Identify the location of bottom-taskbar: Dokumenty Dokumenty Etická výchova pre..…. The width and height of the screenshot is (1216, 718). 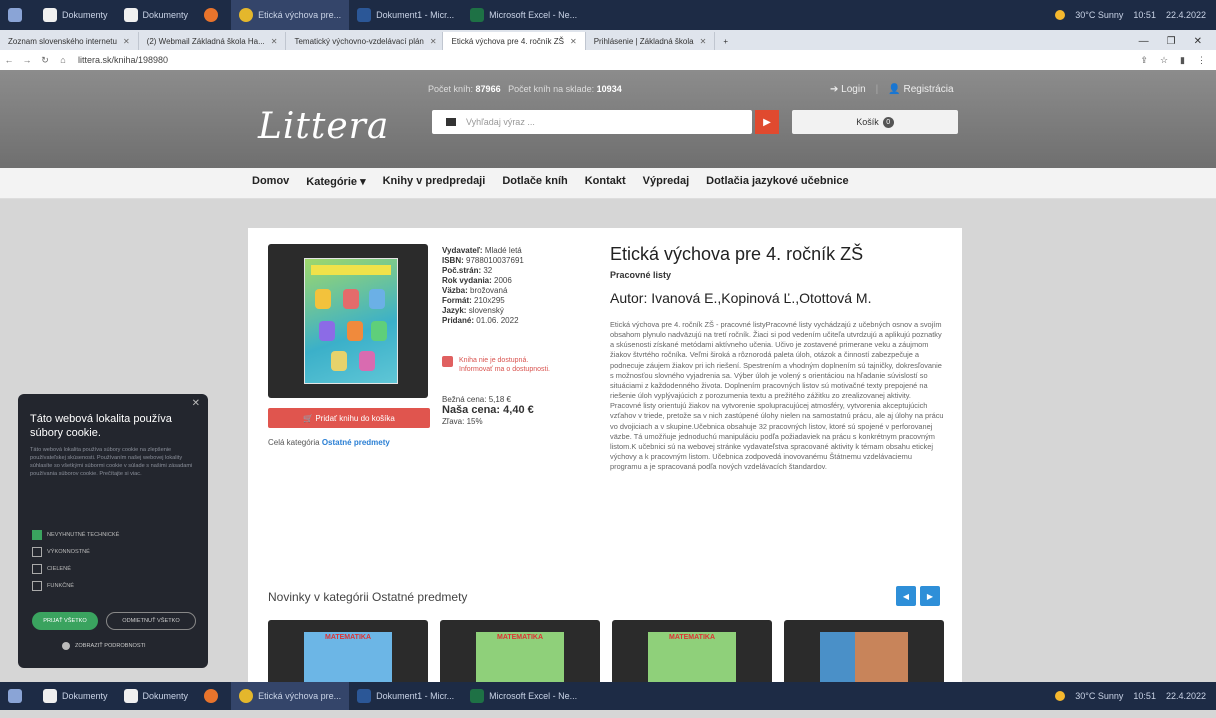
(608, 696).